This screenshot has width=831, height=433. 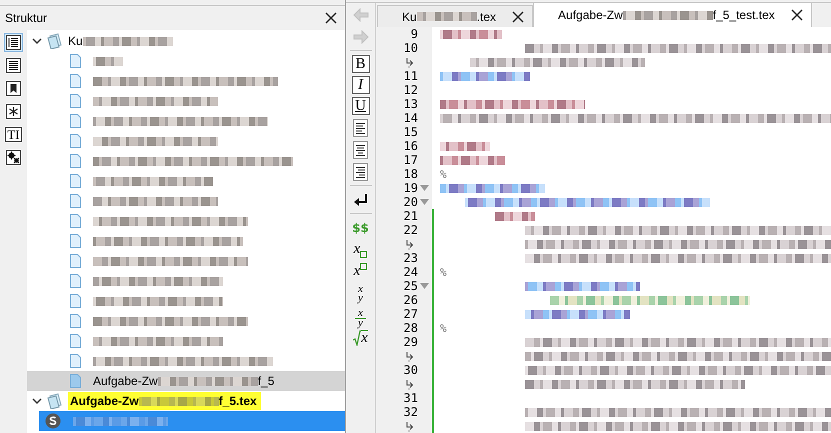 What do you see at coordinates (53, 421) in the screenshot?
I see `section-icon` at bounding box center [53, 421].